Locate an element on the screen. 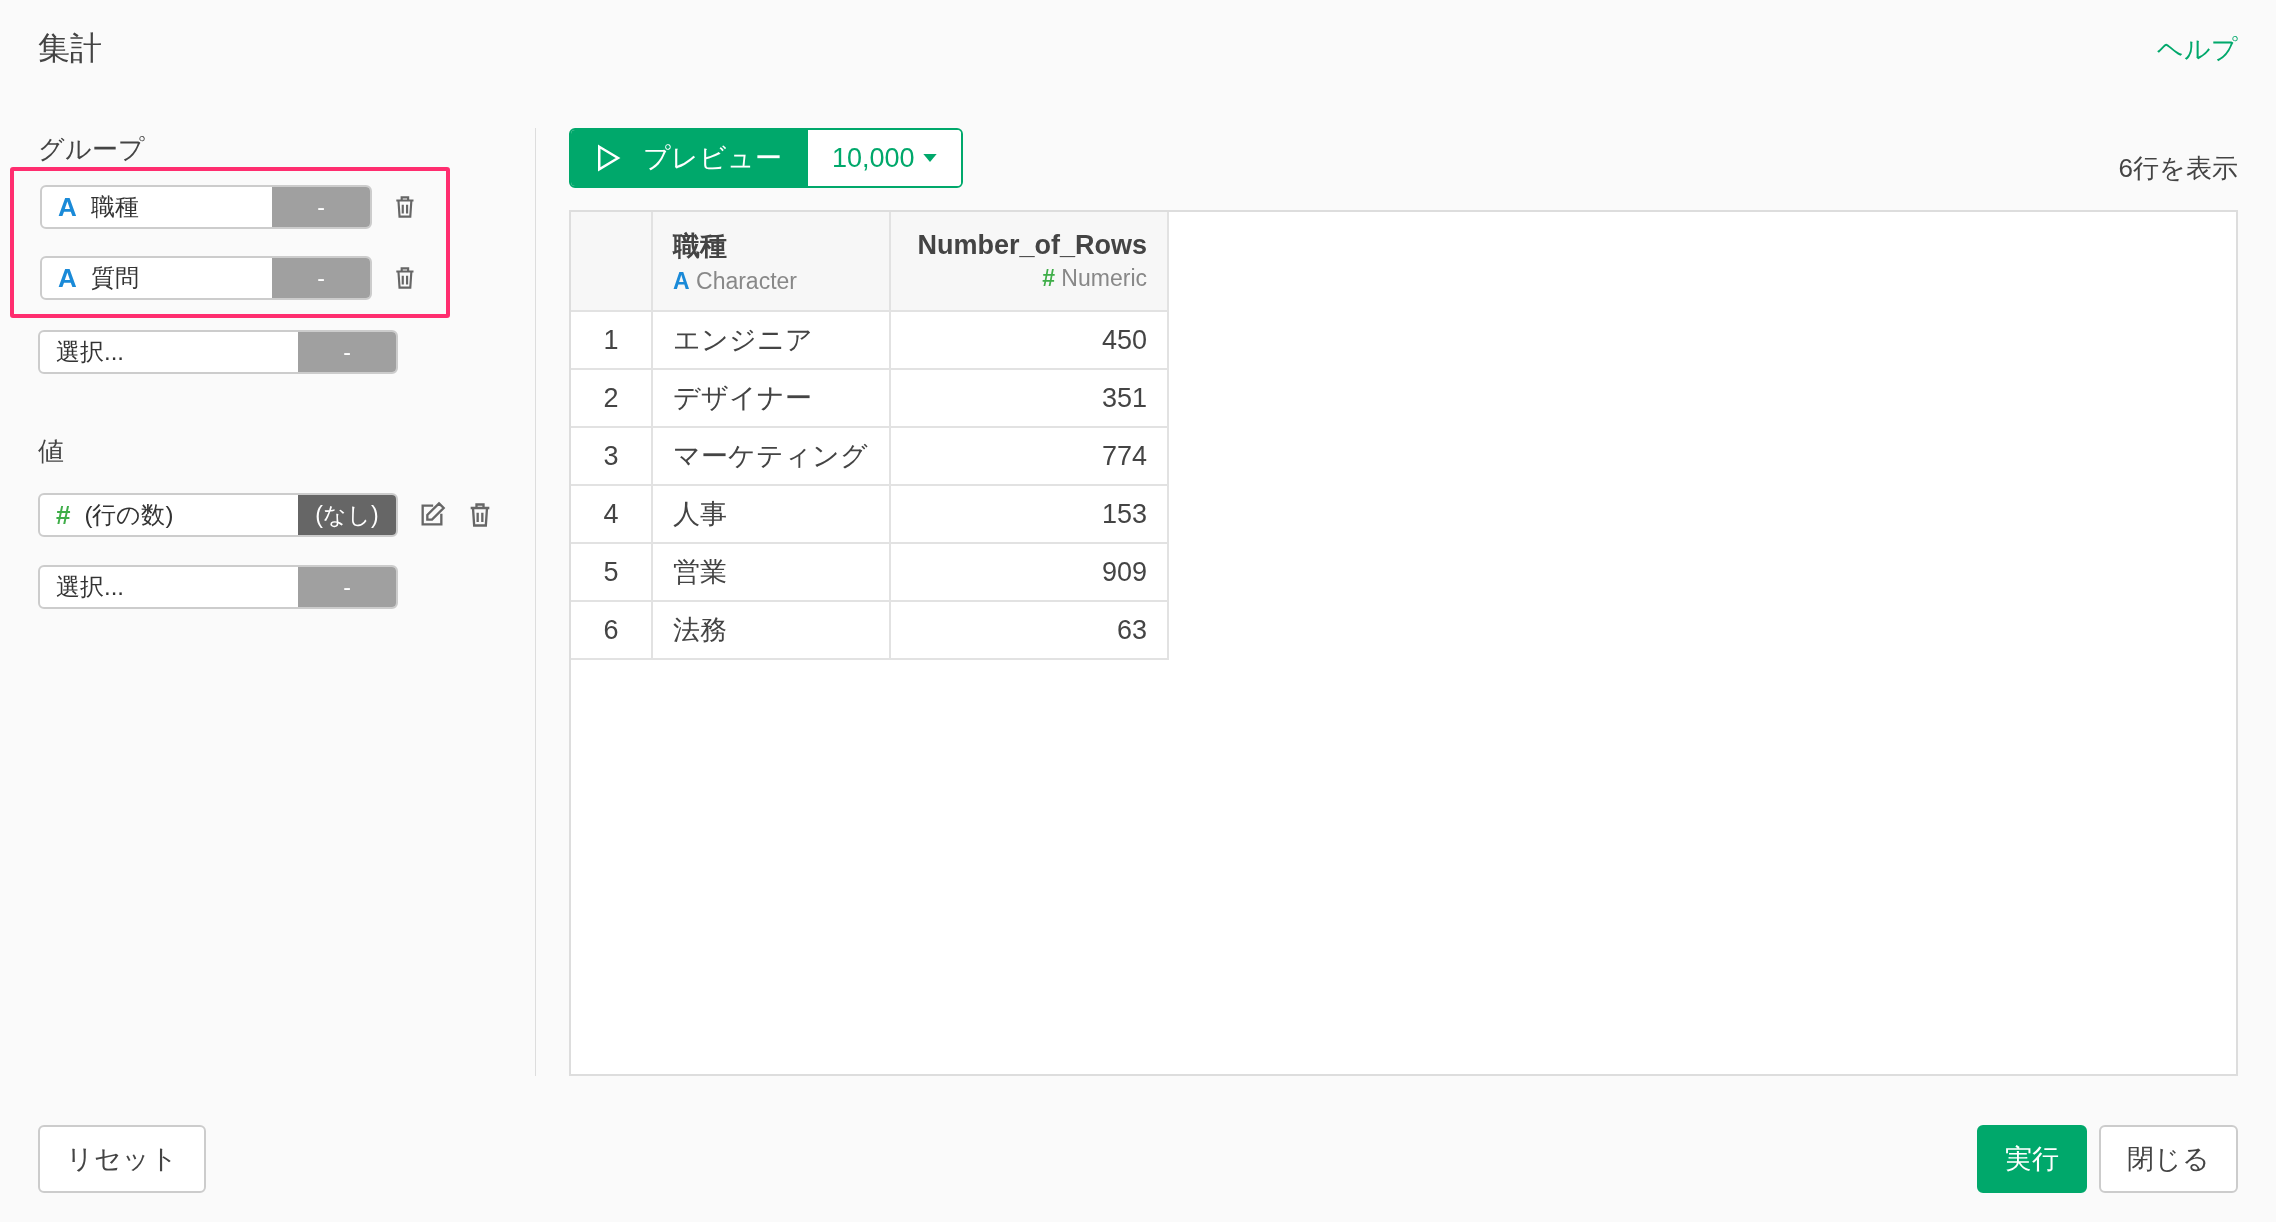 The image size is (2276, 1222). column-header: 職種 A Character is located at coordinates (771, 261).